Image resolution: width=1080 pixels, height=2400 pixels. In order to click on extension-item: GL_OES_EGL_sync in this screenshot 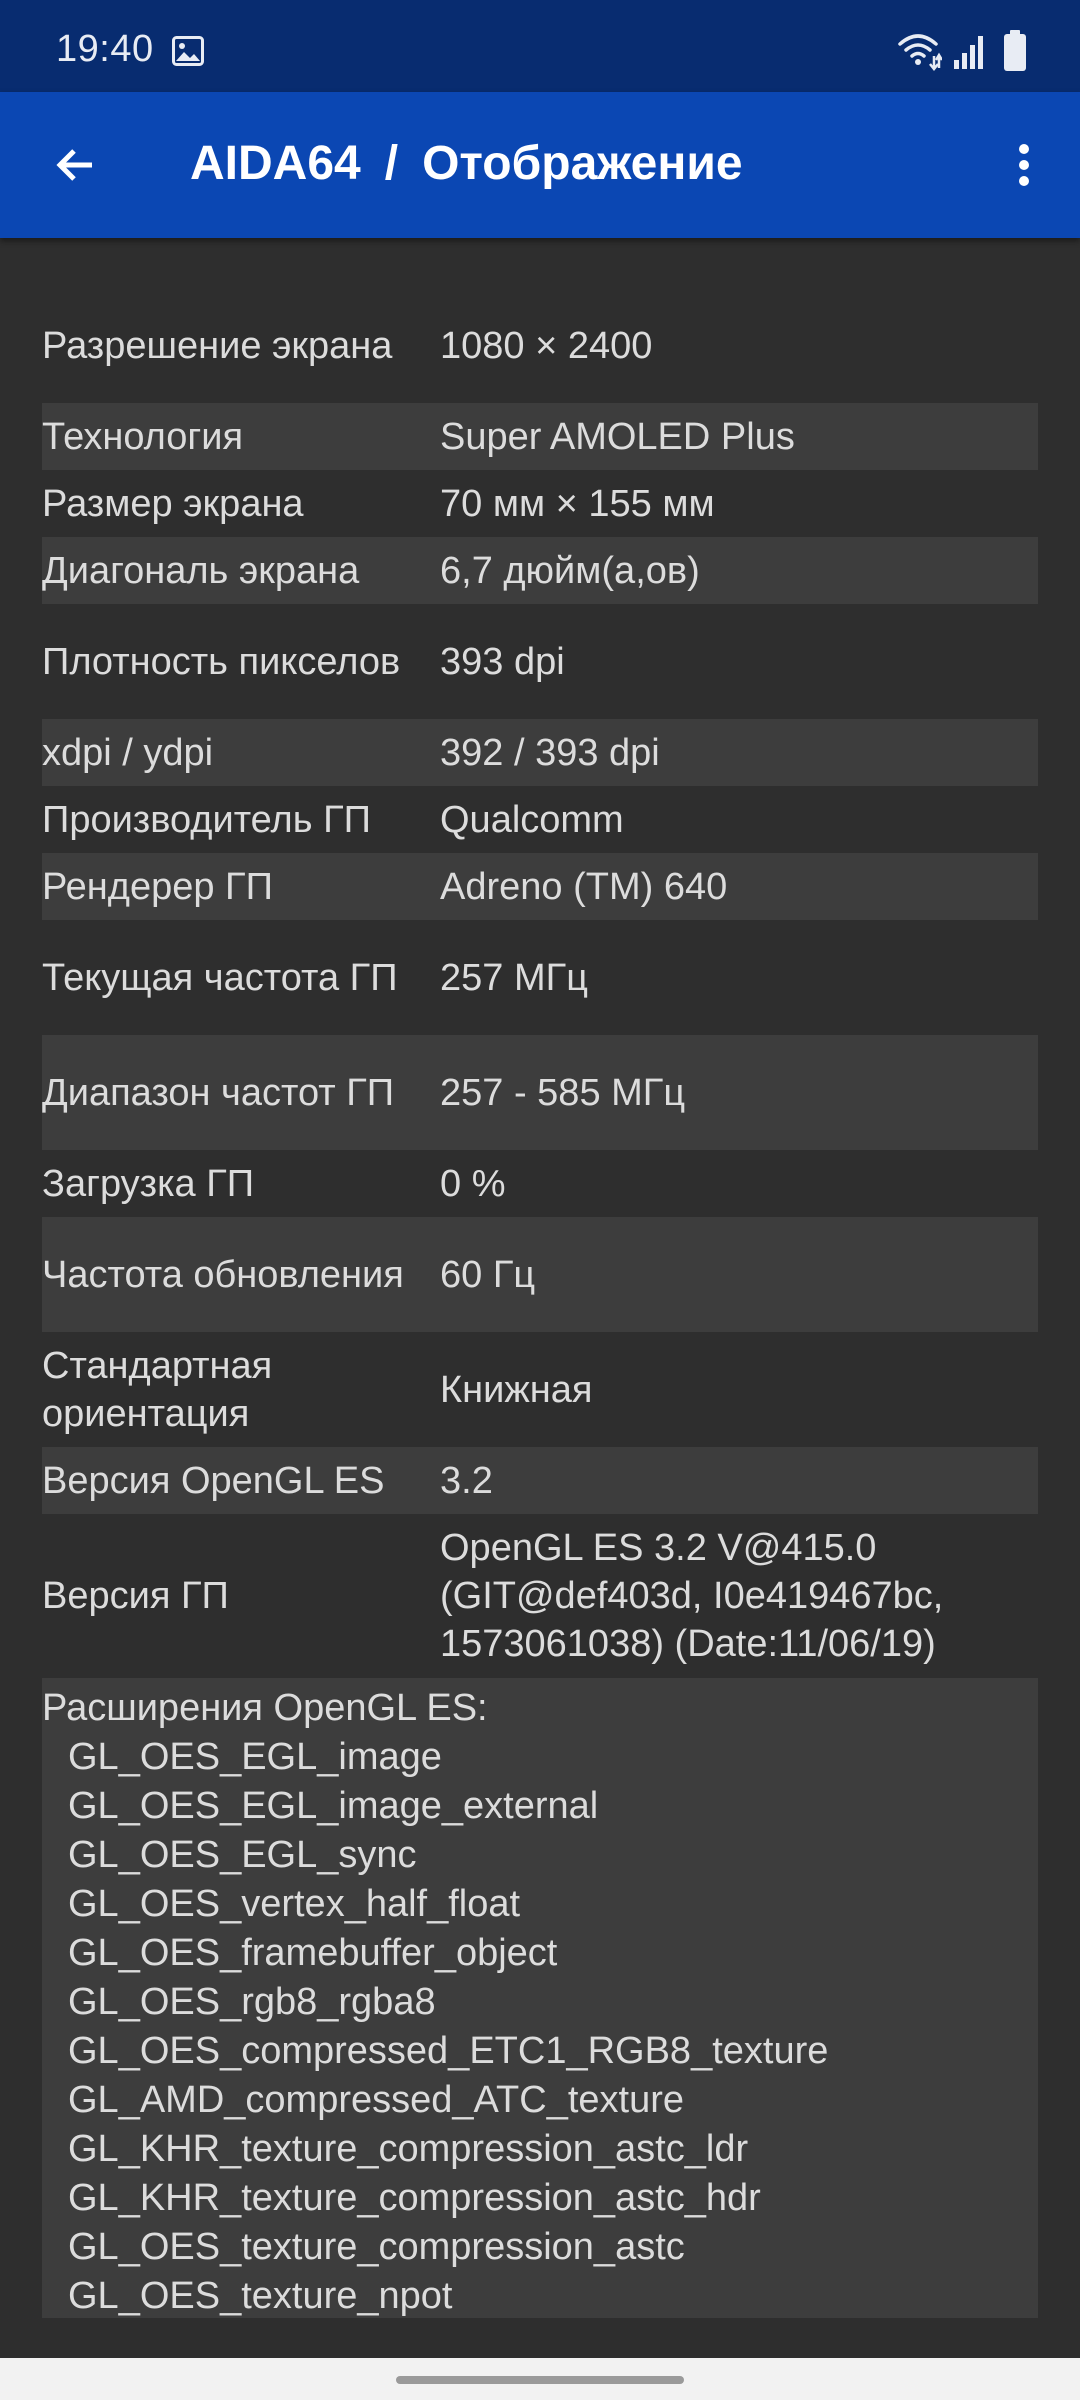, I will do `click(242, 1855)`.